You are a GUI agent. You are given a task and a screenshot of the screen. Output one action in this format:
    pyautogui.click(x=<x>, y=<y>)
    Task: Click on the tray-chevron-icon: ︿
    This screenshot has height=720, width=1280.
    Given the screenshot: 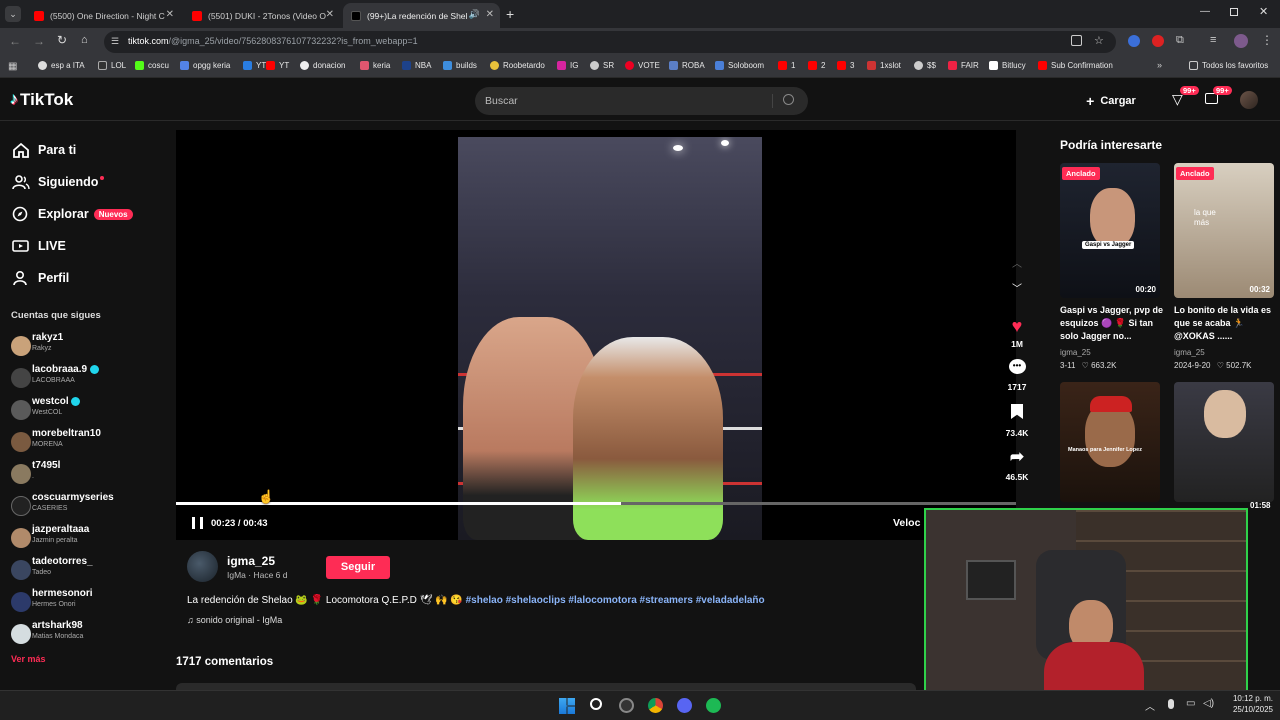 What is the action you would take?
    pyautogui.click(x=1150, y=705)
    